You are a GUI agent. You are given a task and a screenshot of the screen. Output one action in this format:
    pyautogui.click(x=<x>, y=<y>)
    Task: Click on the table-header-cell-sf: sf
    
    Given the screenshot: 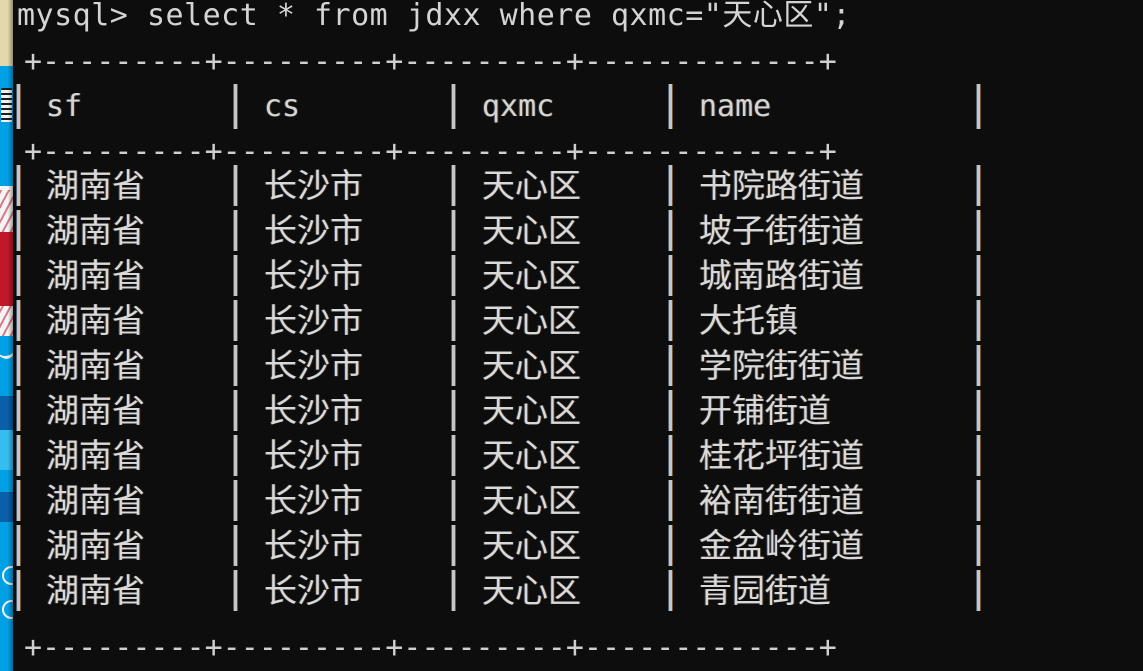 What is the action you would take?
    pyautogui.click(x=64, y=106)
    